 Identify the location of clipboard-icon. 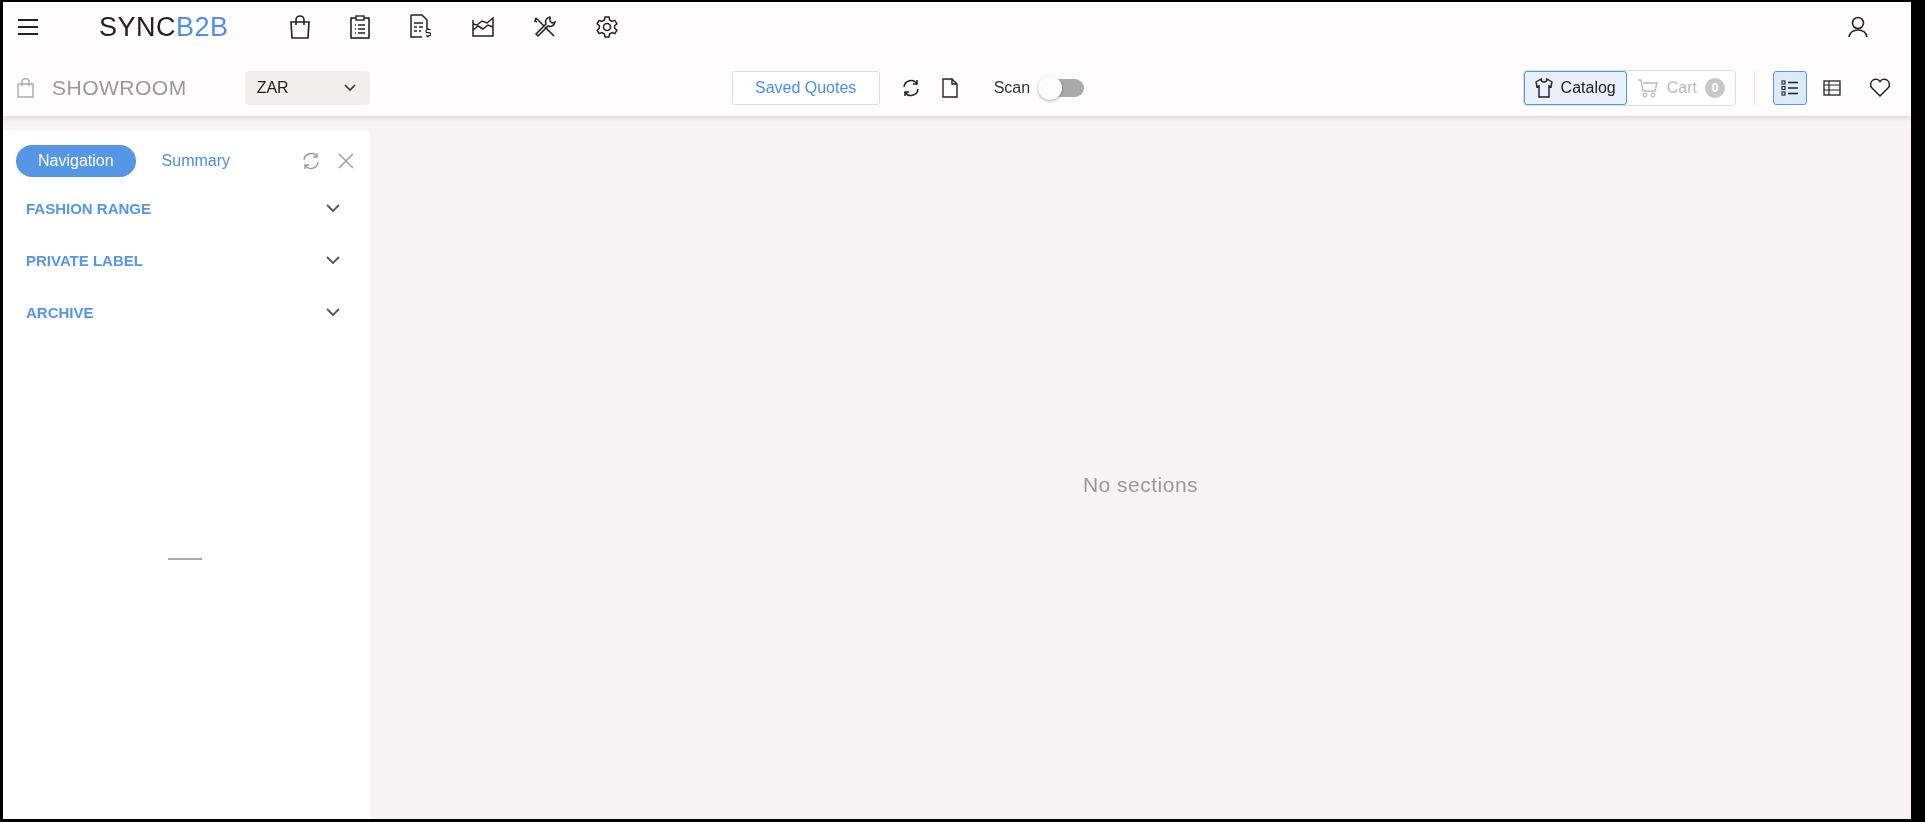
(359, 27).